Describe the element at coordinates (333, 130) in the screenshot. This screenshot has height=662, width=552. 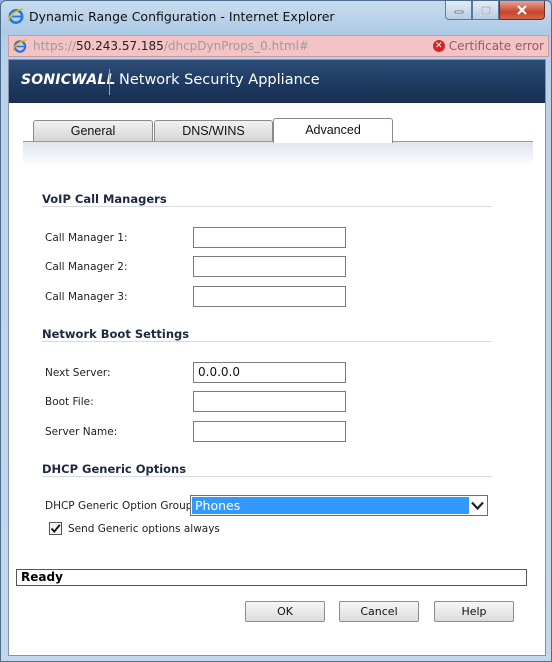
I see `tab-advanced: Advanced` at that location.